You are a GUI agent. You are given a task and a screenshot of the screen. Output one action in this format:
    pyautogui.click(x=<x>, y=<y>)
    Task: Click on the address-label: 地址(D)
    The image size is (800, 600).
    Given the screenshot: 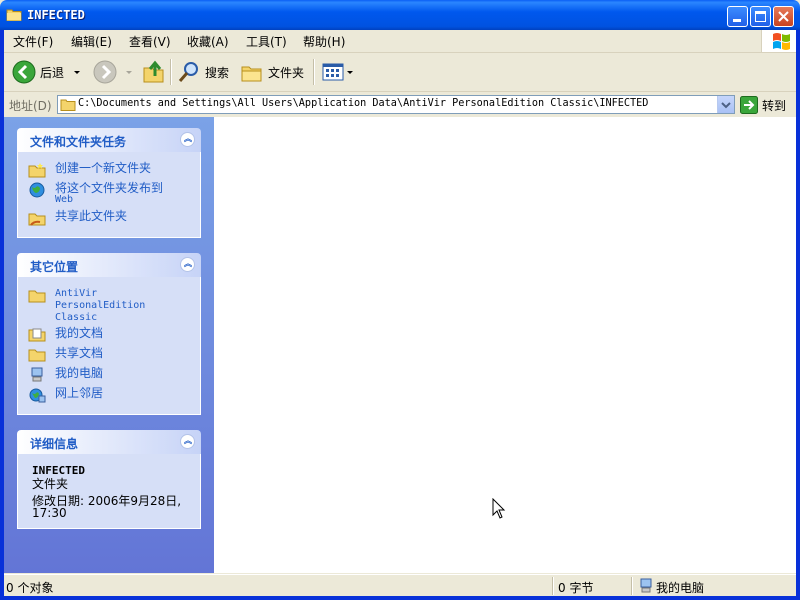 What is the action you would take?
    pyautogui.click(x=30, y=106)
    